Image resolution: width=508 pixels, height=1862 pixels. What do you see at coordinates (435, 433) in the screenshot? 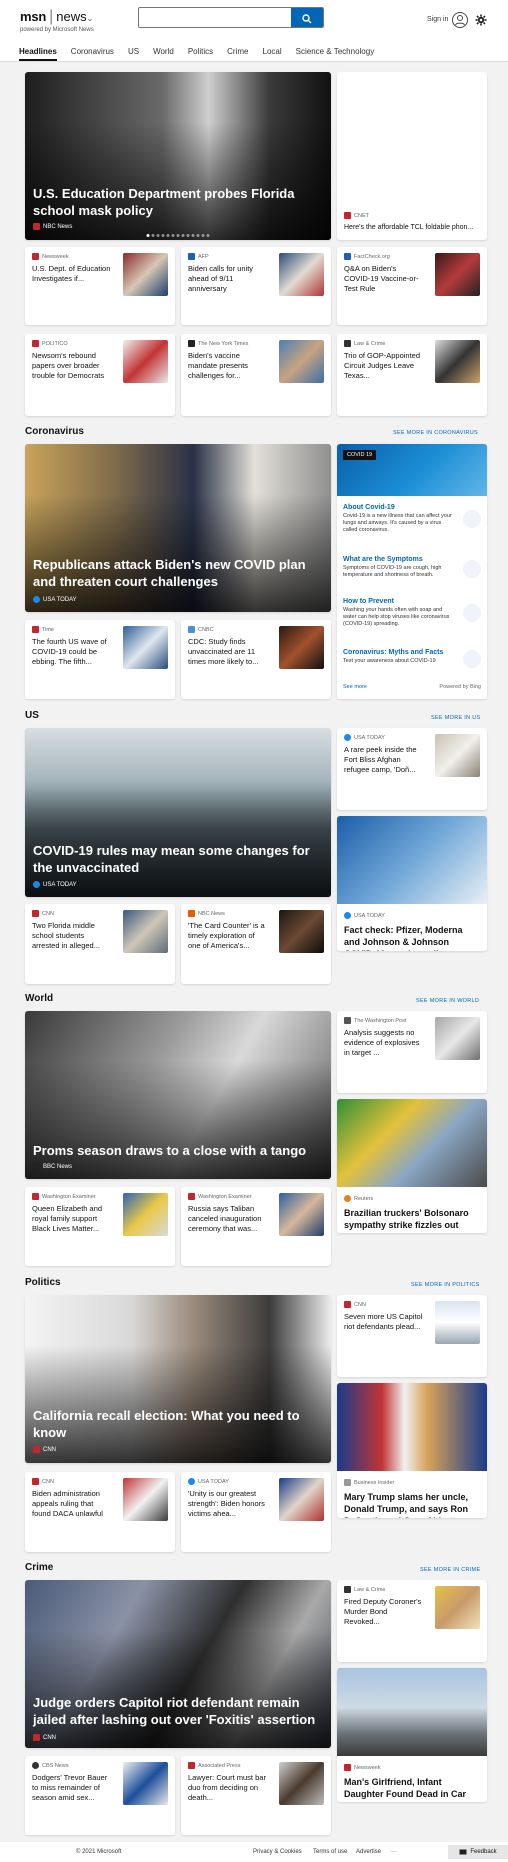
I see `see-more-coronavirus: SEE MORE IN CORONAVIRUS` at bounding box center [435, 433].